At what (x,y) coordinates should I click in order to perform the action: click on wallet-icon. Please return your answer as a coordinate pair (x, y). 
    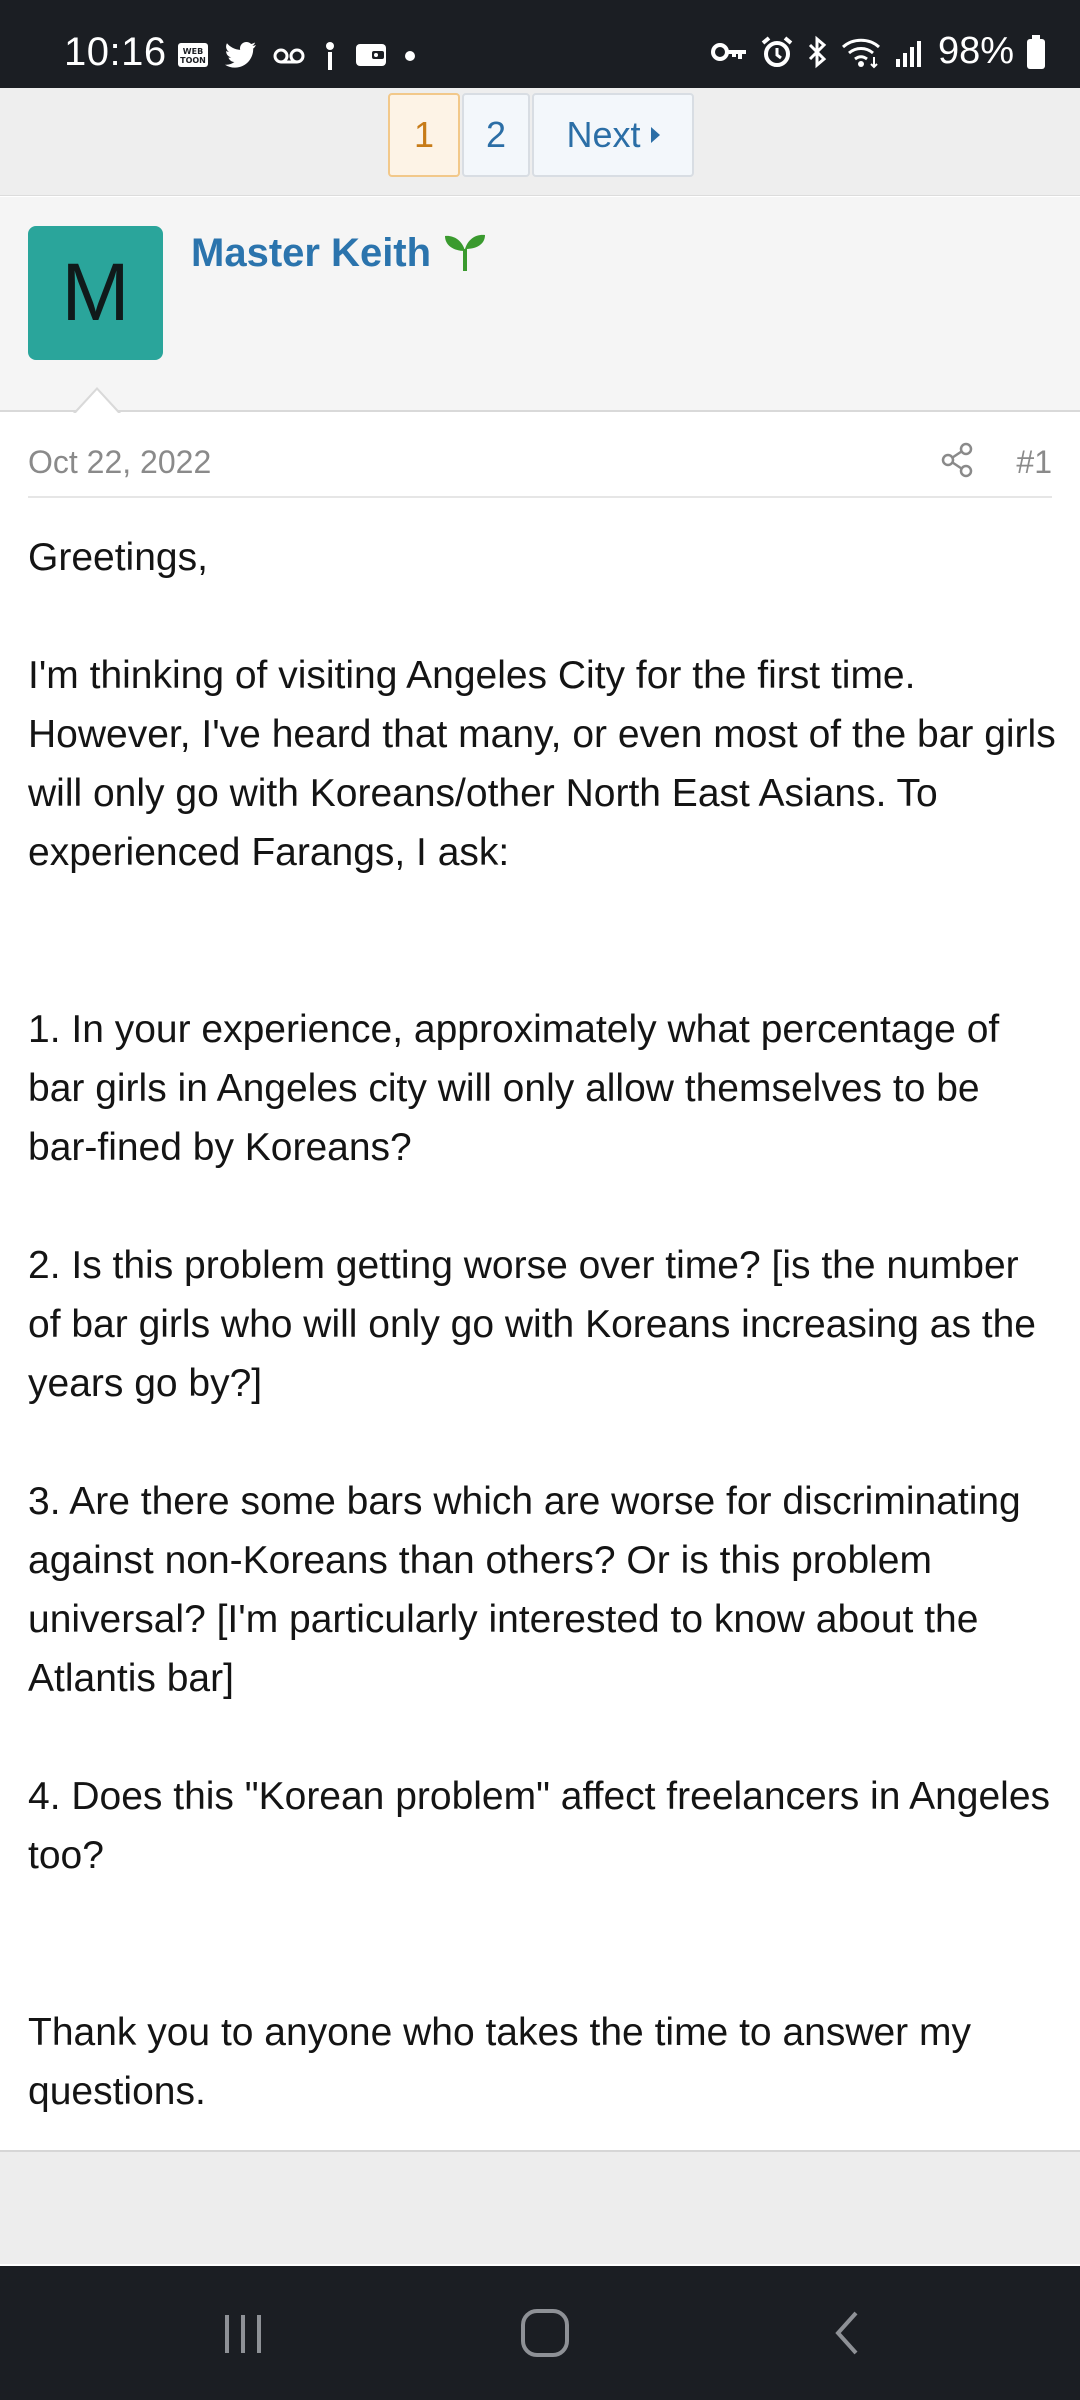
    Looking at the image, I should click on (371, 55).